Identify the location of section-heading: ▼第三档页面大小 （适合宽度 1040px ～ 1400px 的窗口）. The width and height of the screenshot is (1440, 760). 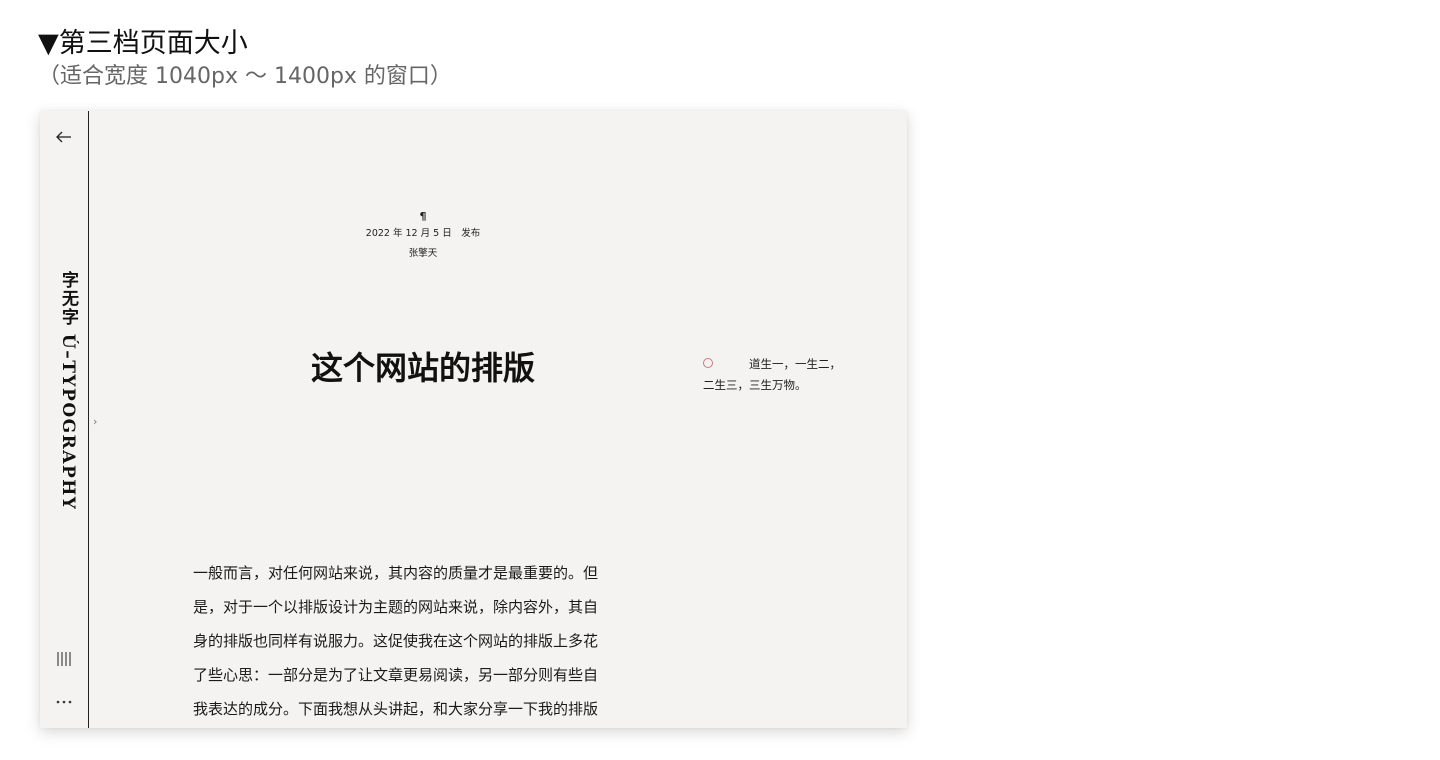
(245, 59).